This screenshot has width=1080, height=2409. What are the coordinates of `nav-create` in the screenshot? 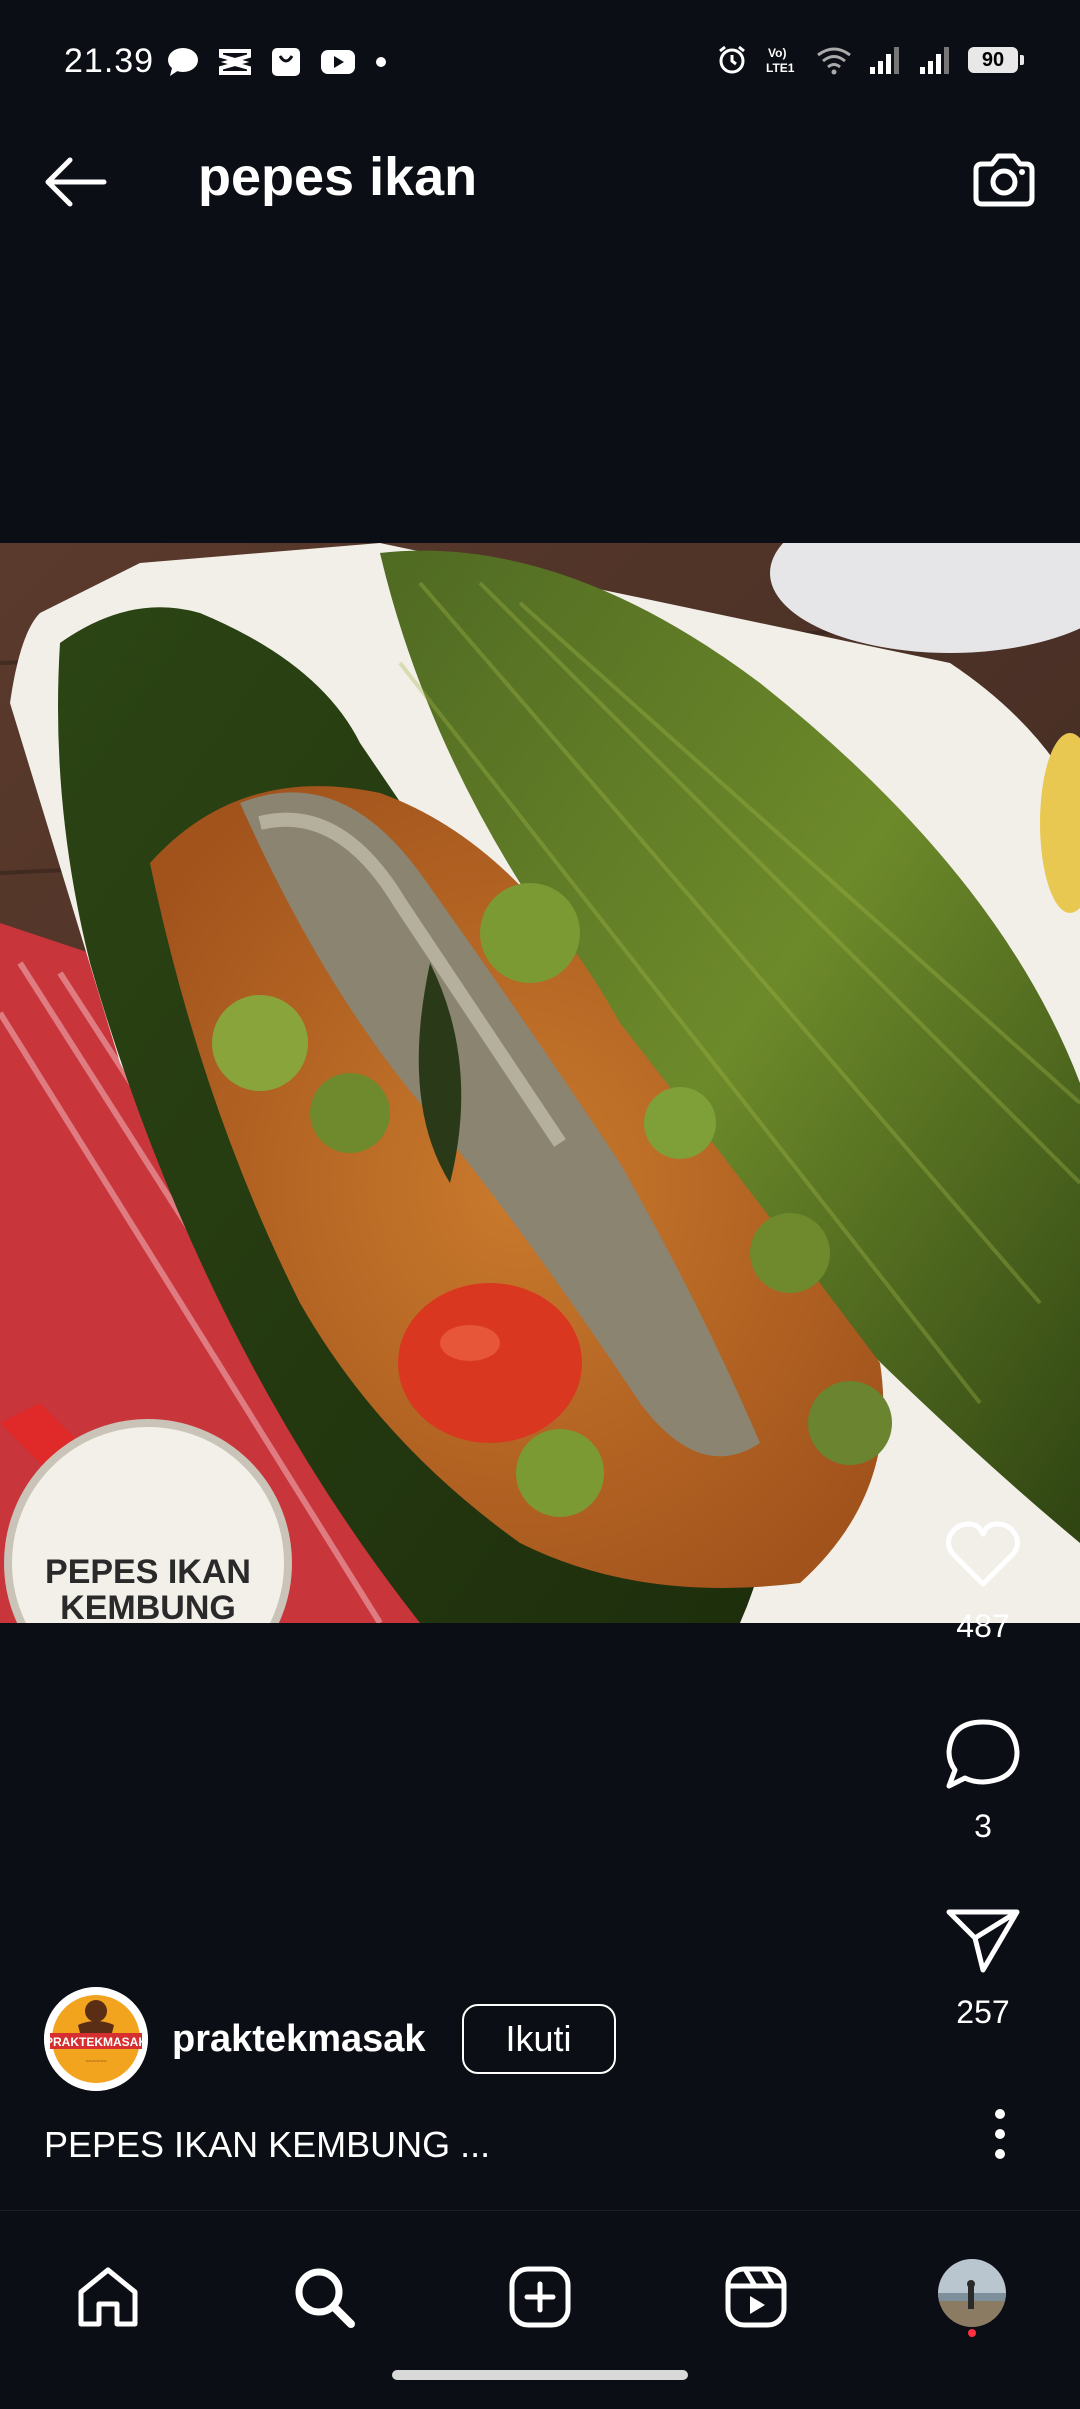 It's located at (540, 2297).